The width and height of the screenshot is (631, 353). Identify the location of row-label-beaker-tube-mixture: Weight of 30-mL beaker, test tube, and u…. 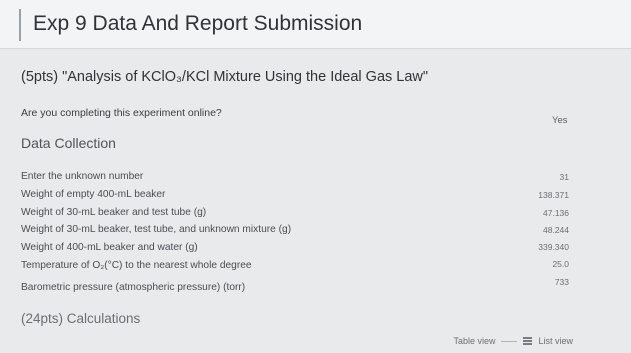
(156, 229).